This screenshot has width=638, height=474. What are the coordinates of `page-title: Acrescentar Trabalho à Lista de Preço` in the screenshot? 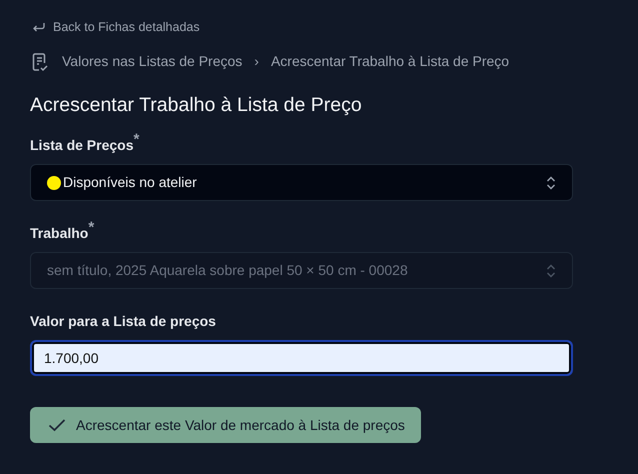 It's located at (196, 106).